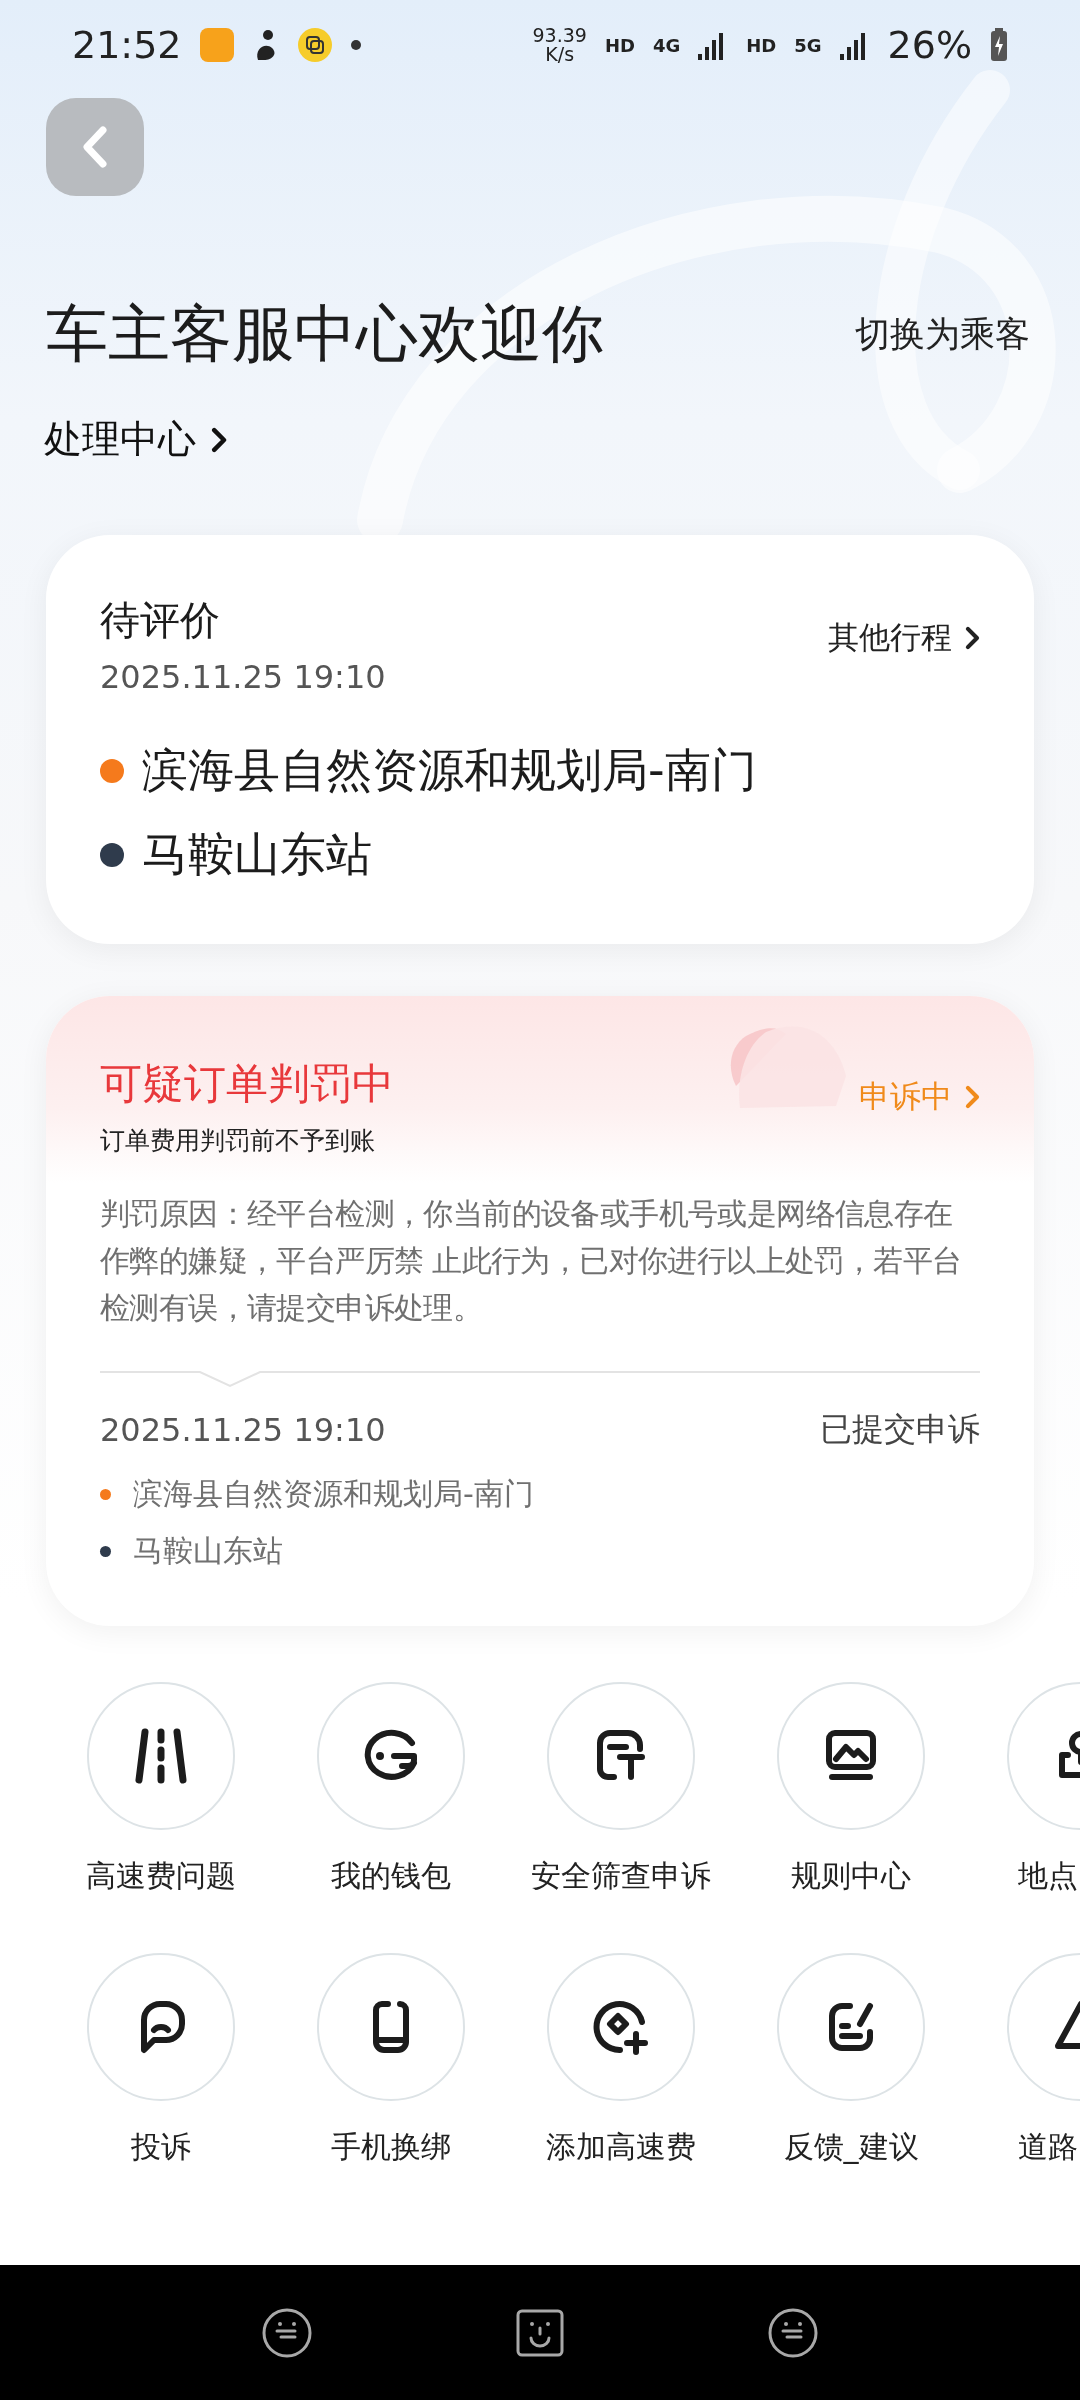 This screenshot has width=1080, height=2400. What do you see at coordinates (391, 1876) in the screenshot?
I see `service-label: 我的钱包` at bounding box center [391, 1876].